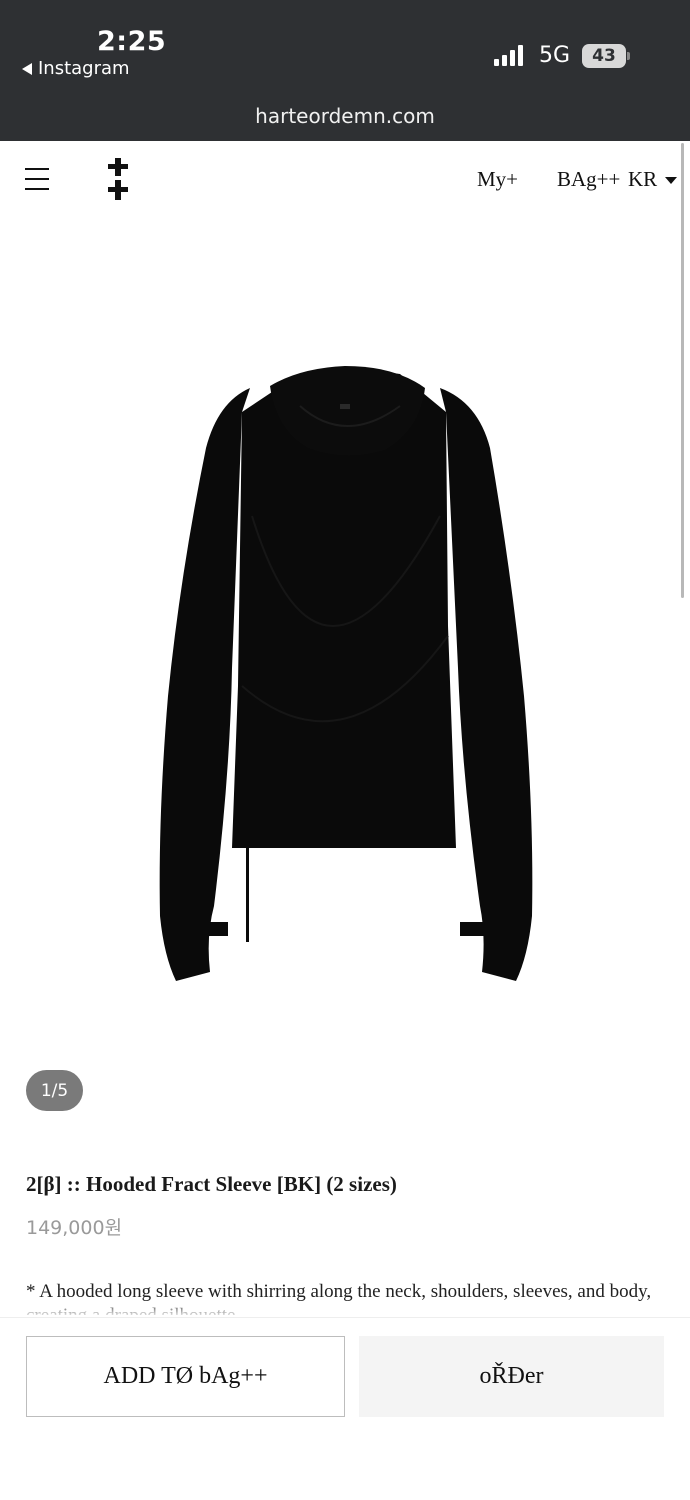 The image size is (690, 1500). I want to click on battery-level: 43, so click(604, 56).